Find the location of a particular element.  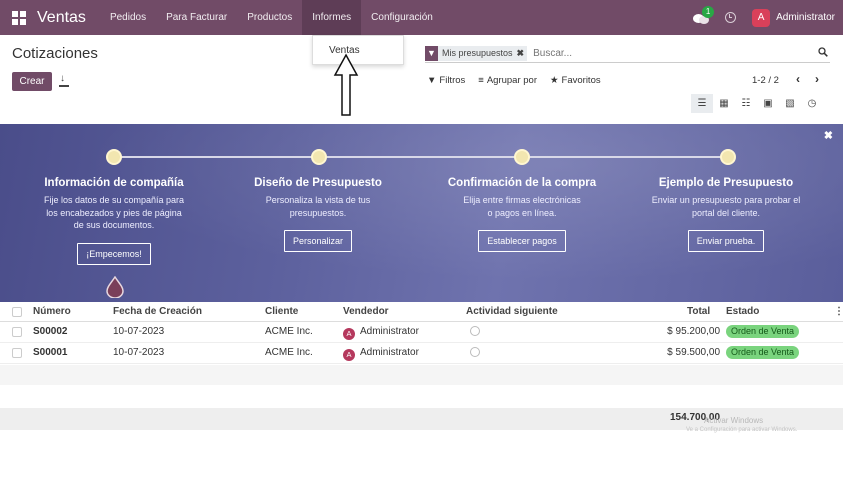

search-icon is located at coordinates (823, 52).